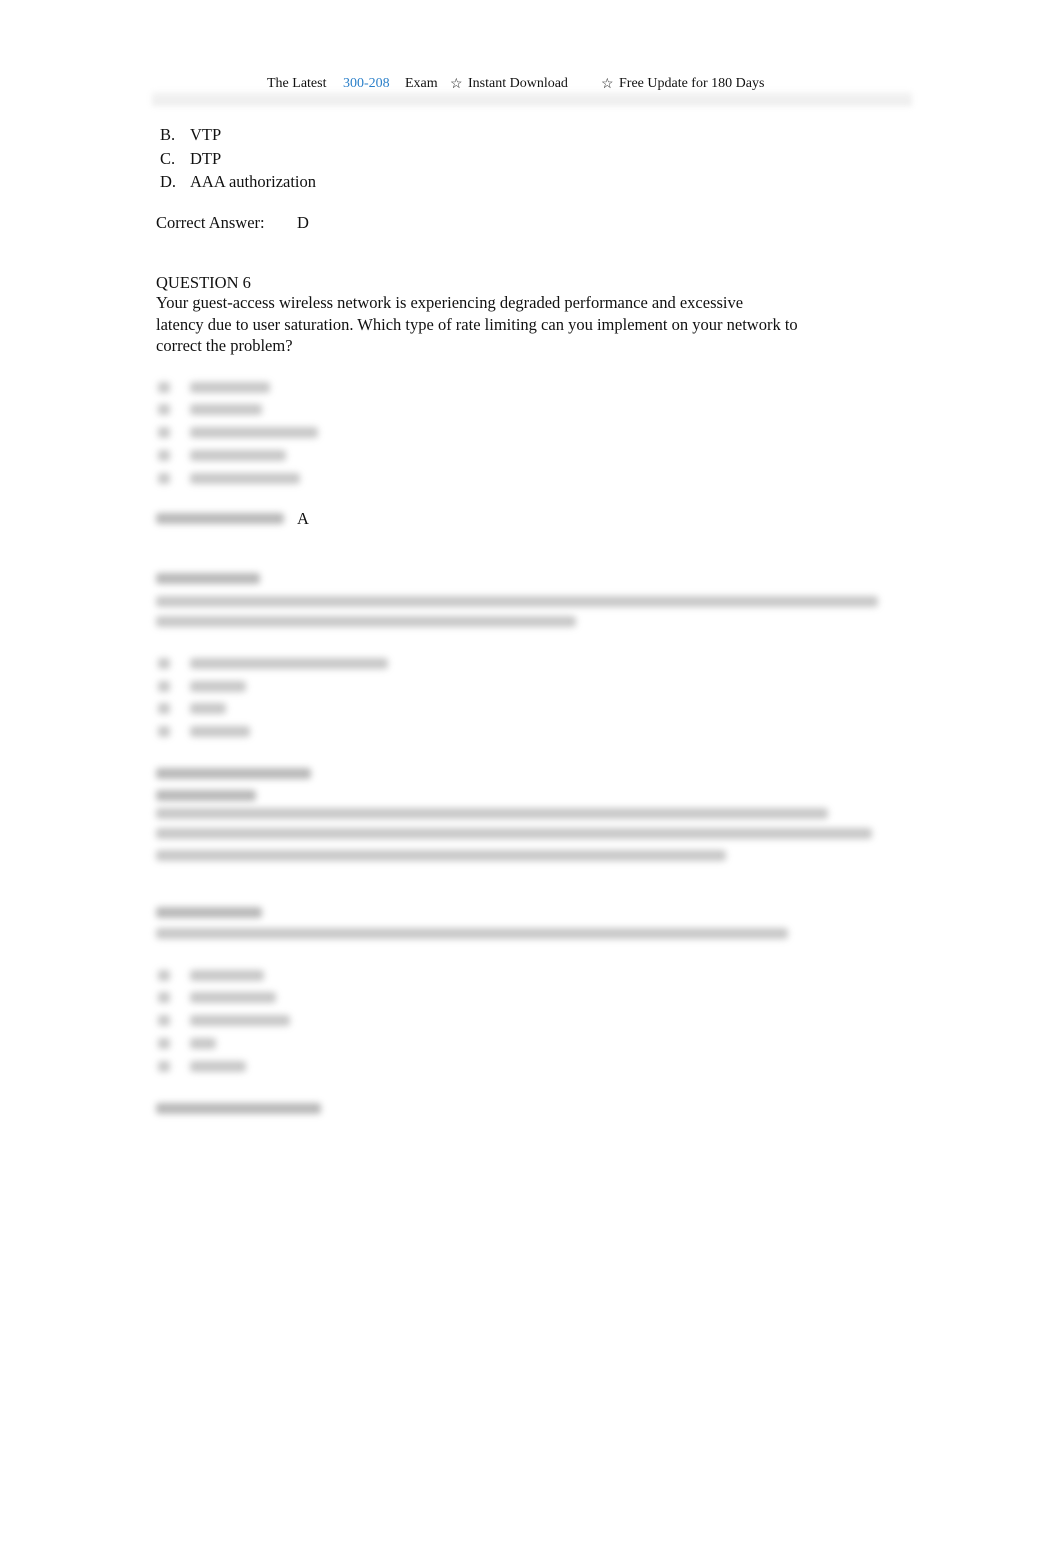 This screenshot has height=1561, width=1062. What do you see at coordinates (210, 222) in the screenshot?
I see `correct-answer-label: Correct Answer:` at bounding box center [210, 222].